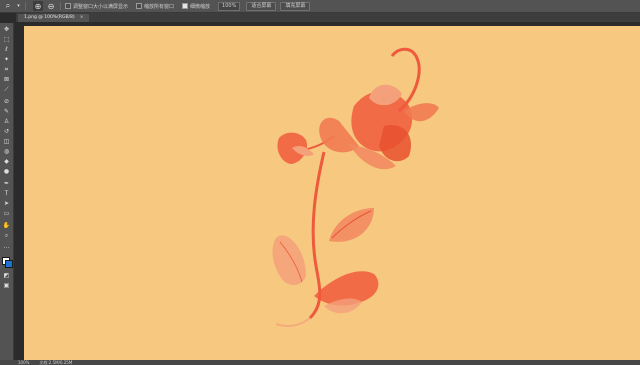  Describe the element at coordinates (6, 111) in the screenshot. I see `brush-tool-icon: ✎` at that location.